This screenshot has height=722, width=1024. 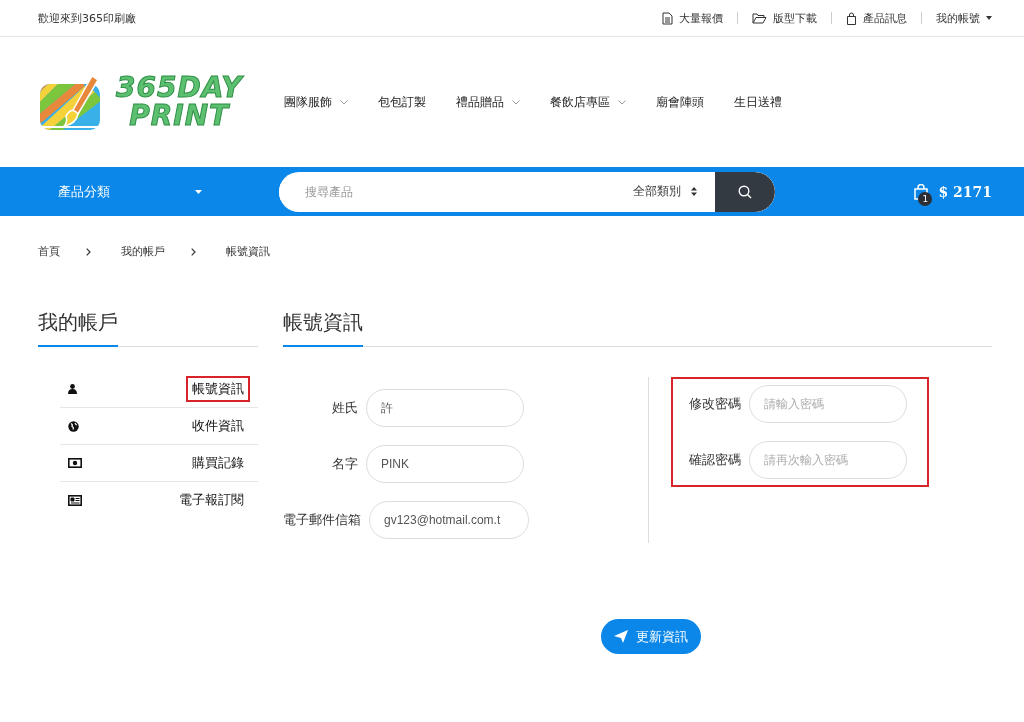 I want to click on field-label: 姓氏, so click(x=344, y=408).